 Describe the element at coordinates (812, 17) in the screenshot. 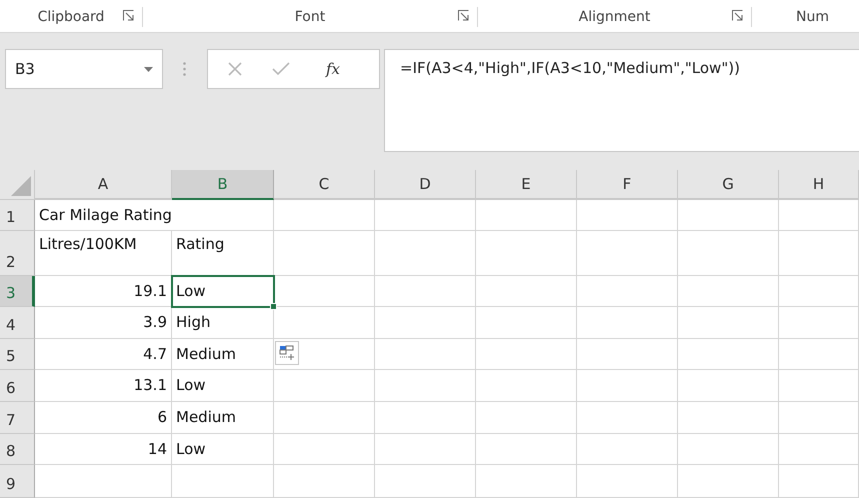

I see `ribbon-group-label: Num` at that location.